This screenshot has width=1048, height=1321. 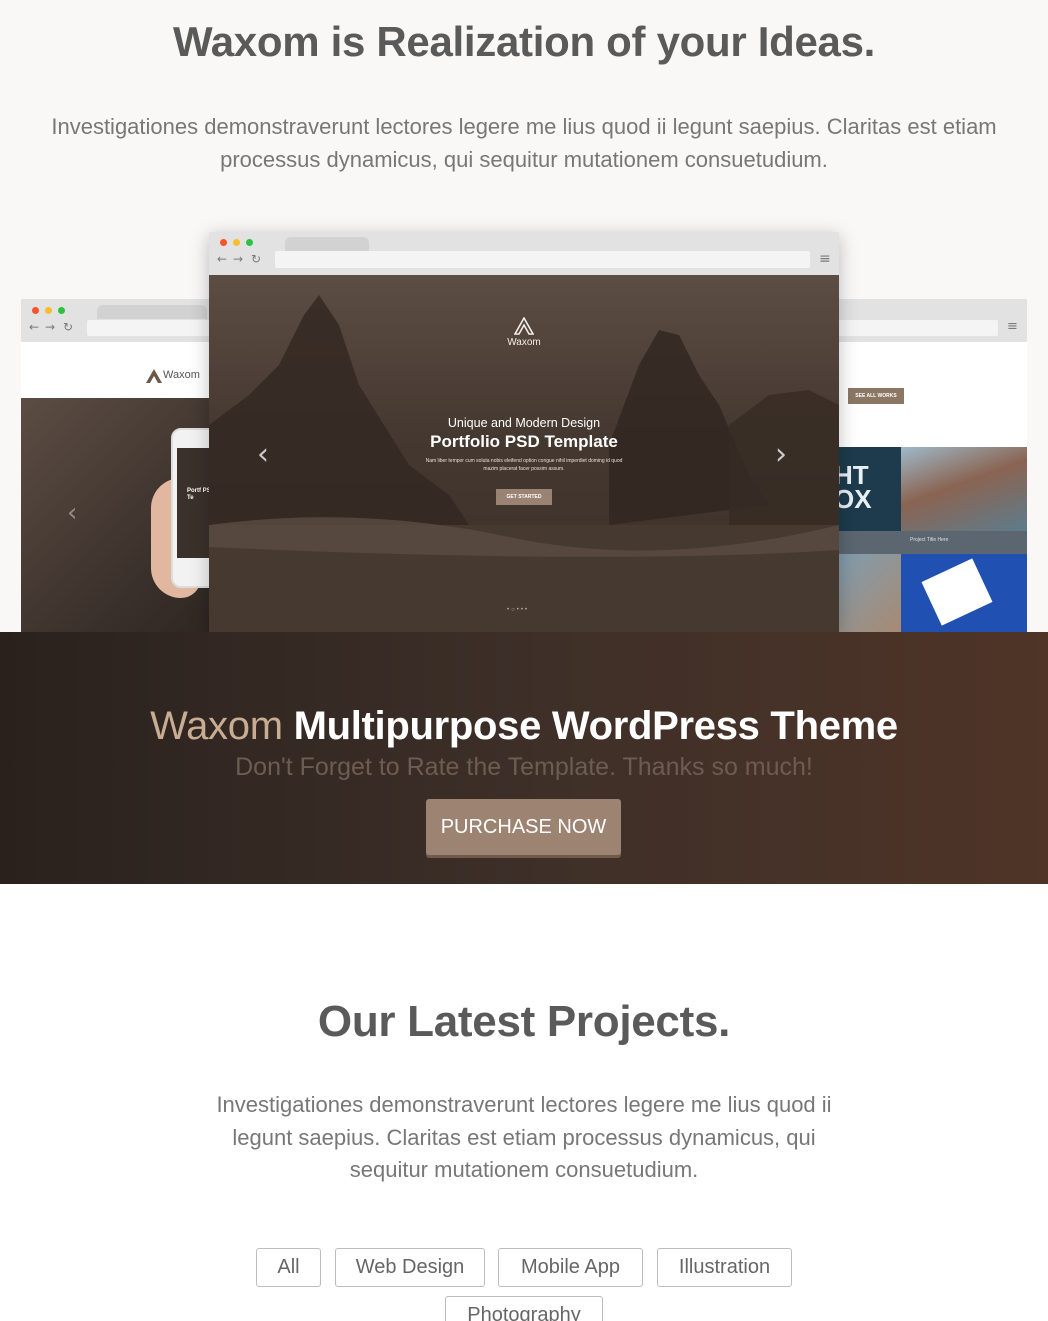 I want to click on see-all-works-button: SEE ALL WORKS, so click(x=876, y=396).